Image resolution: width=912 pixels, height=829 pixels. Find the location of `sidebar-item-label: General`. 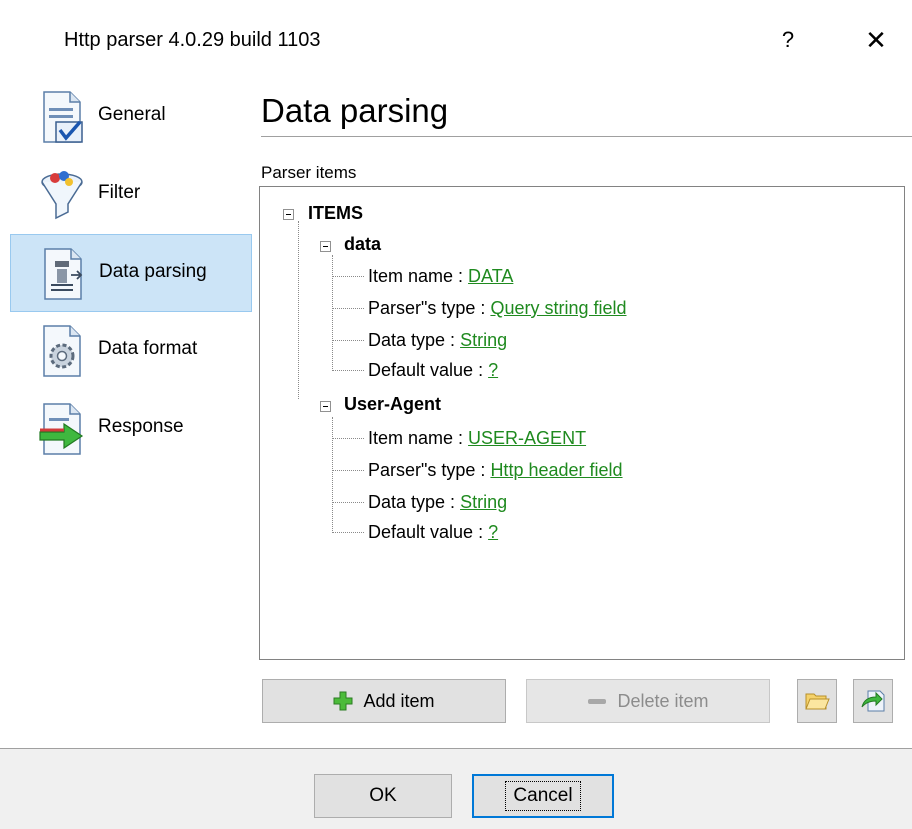

sidebar-item-label: General is located at coordinates (132, 114).